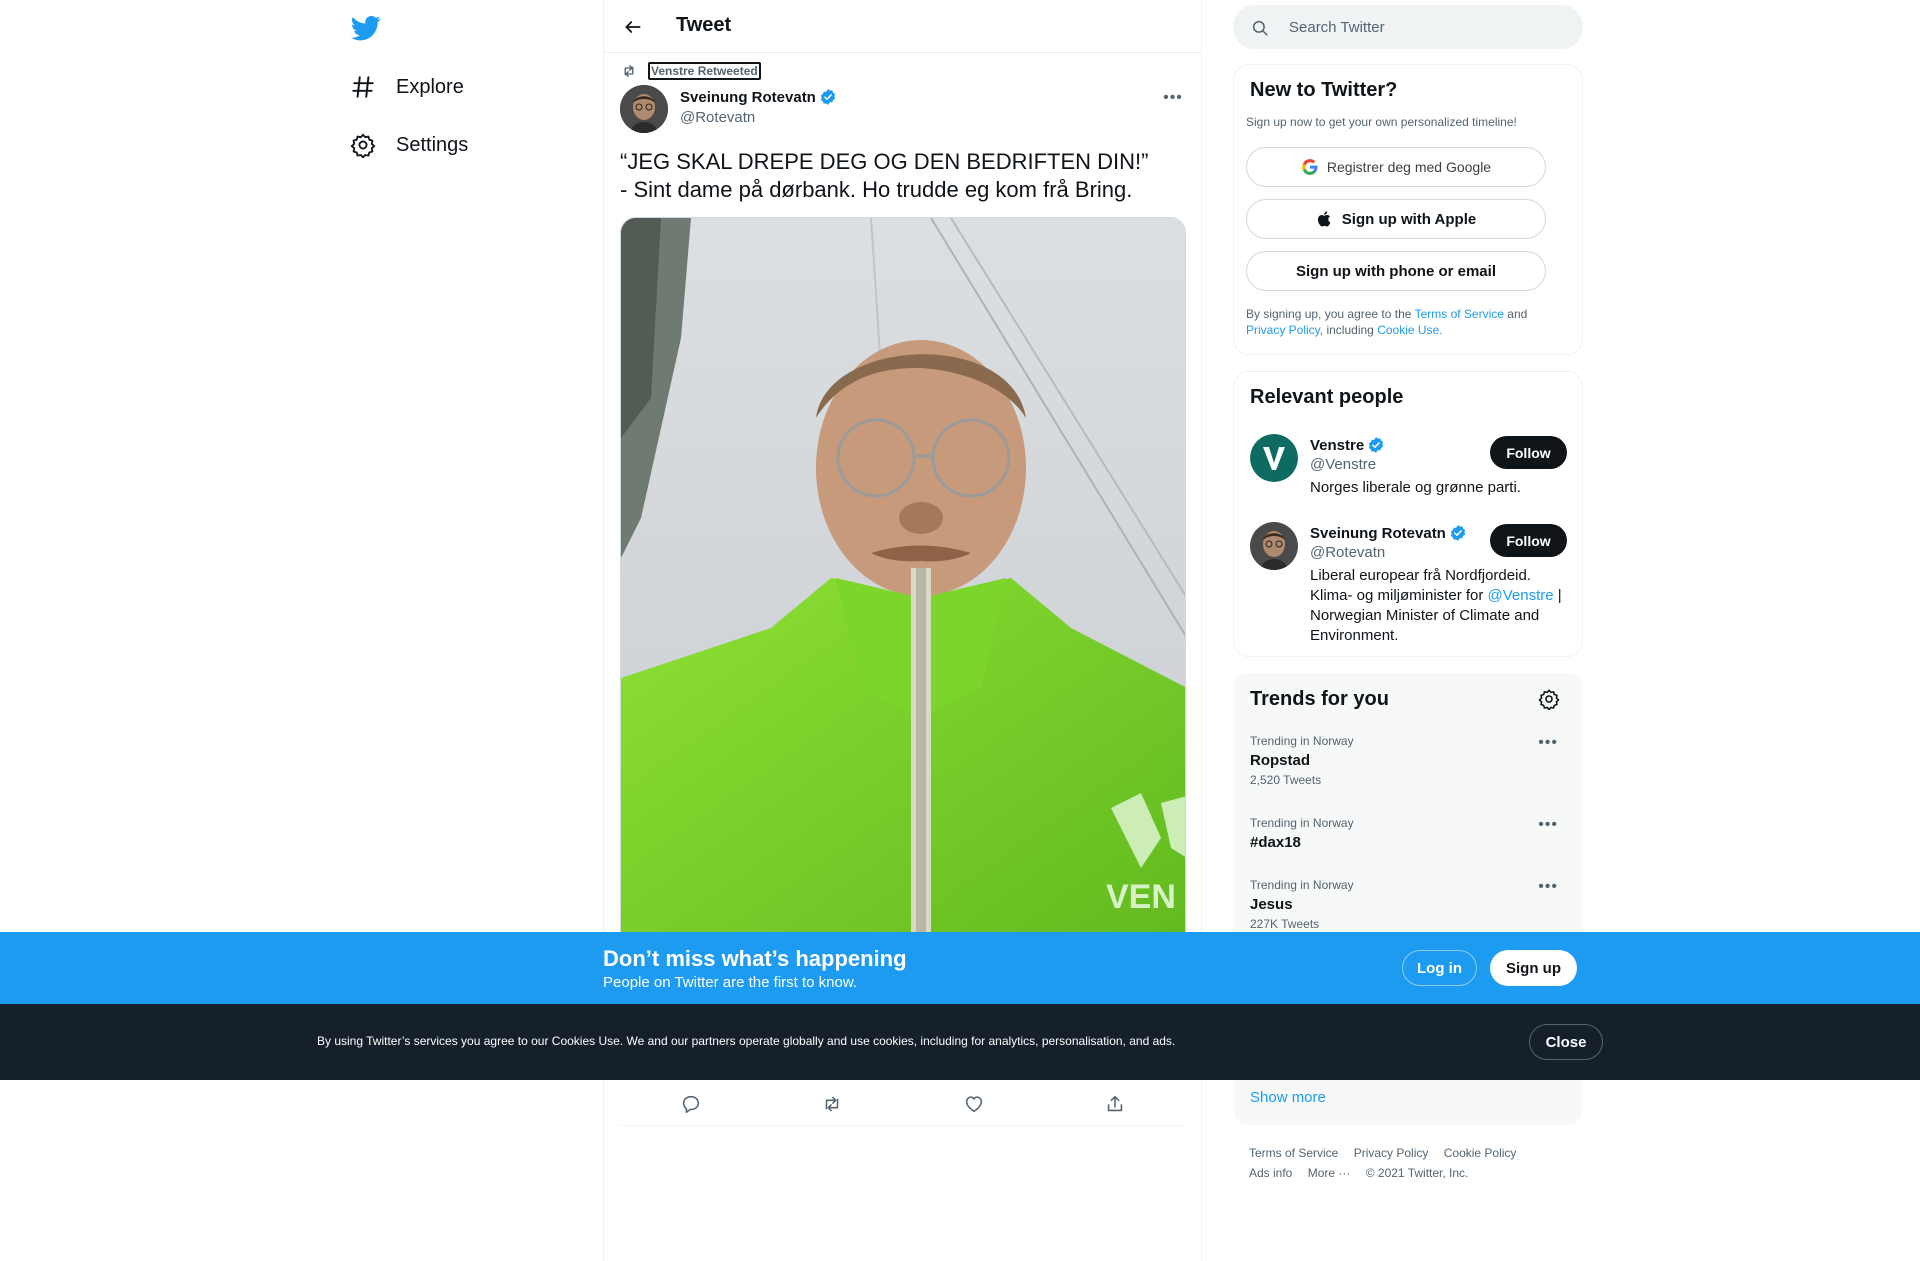 The image size is (1920, 1261). I want to click on tweet-header: Tweet, so click(902, 26).